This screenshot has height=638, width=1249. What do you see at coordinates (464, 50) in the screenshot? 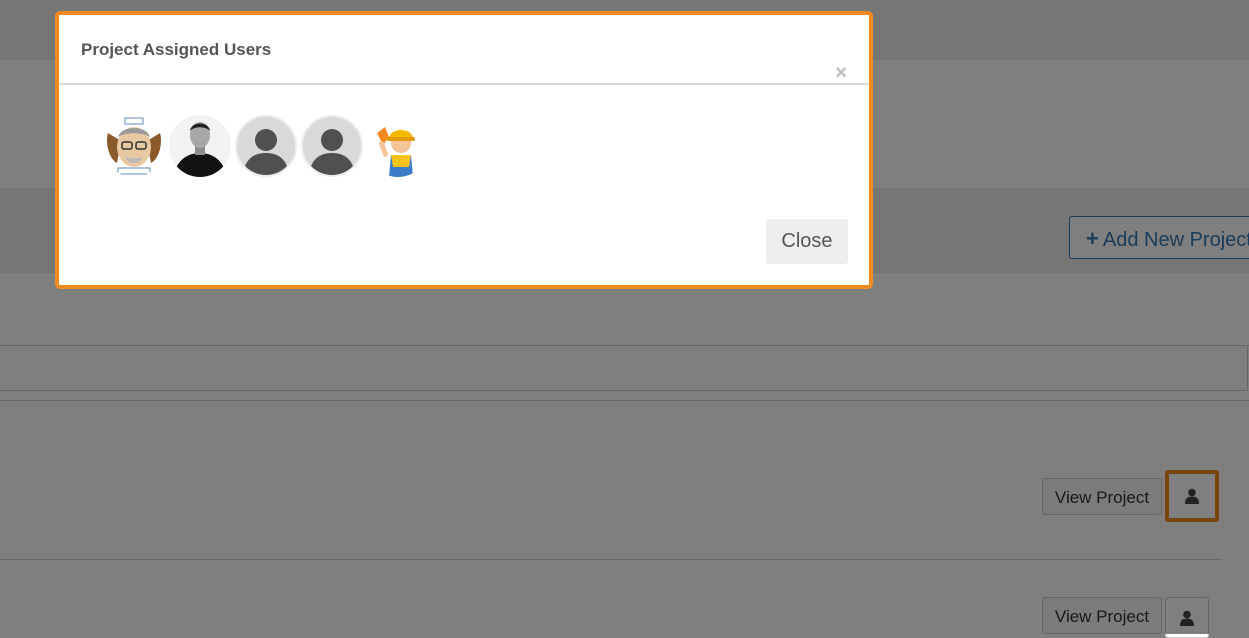
I see `modal-header: Project Assigned Users ×` at bounding box center [464, 50].